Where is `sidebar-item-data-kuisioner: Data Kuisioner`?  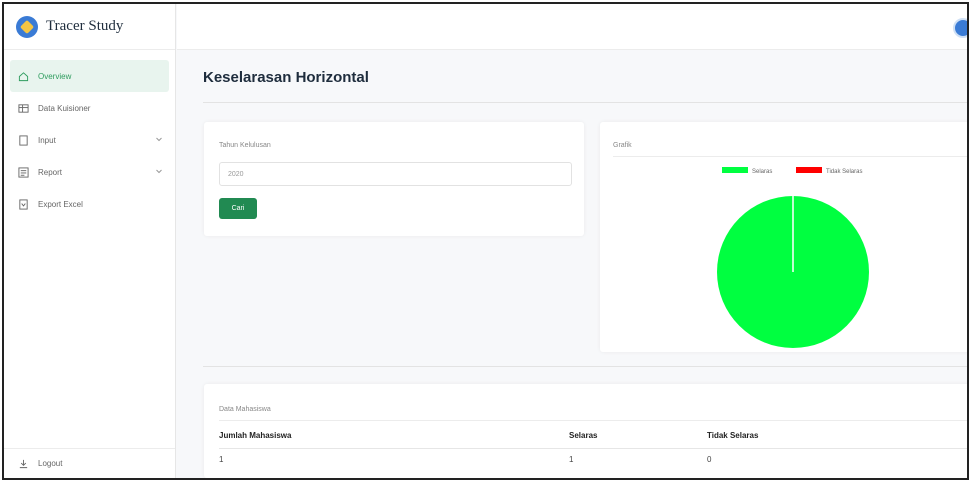 sidebar-item-data-kuisioner: Data Kuisioner is located at coordinates (89, 108).